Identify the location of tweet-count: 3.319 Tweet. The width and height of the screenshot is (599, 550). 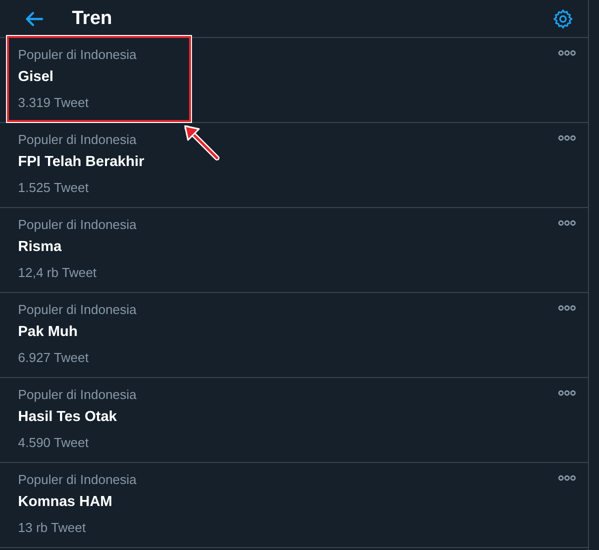
(53, 102).